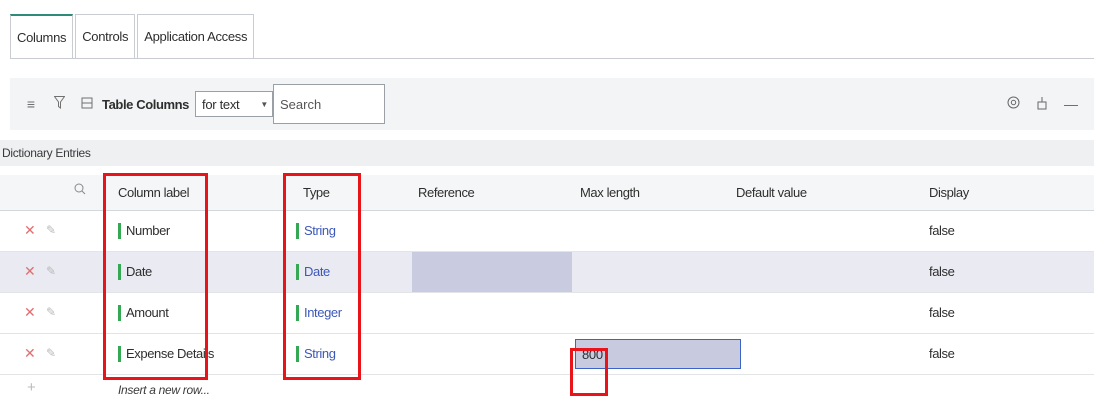  Describe the element at coordinates (1071, 104) in the screenshot. I see `collapse-icon: —` at that location.